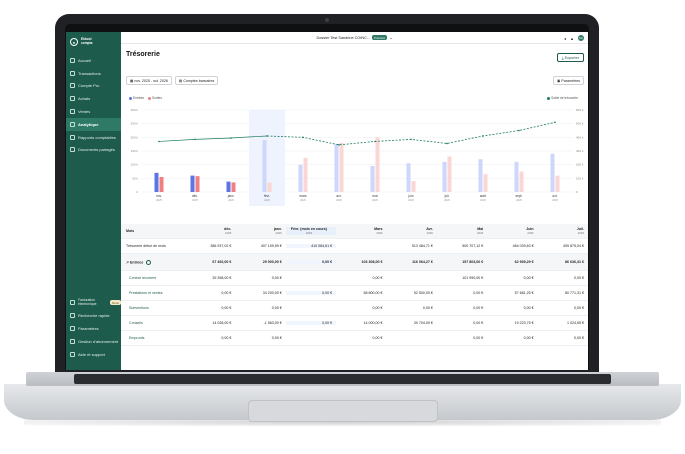 The image size is (685, 454). Describe the element at coordinates (580, 110) in the screenshot. I see `y2-tick-label: 600 k` at that location.